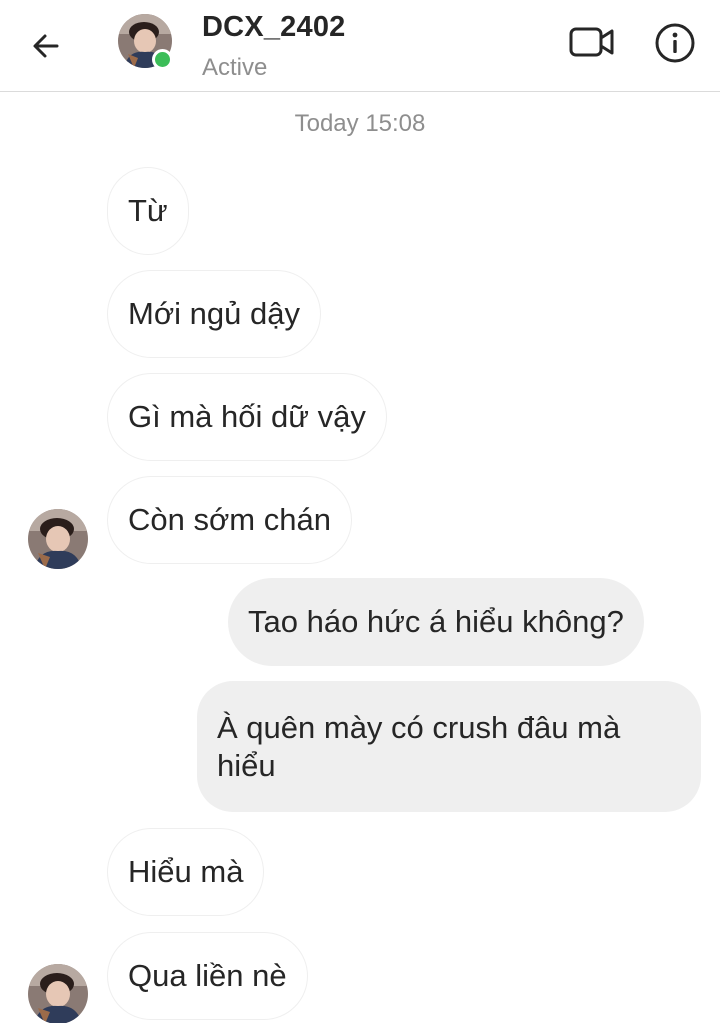  I want to click on contact-avatar, so click(145, 42).